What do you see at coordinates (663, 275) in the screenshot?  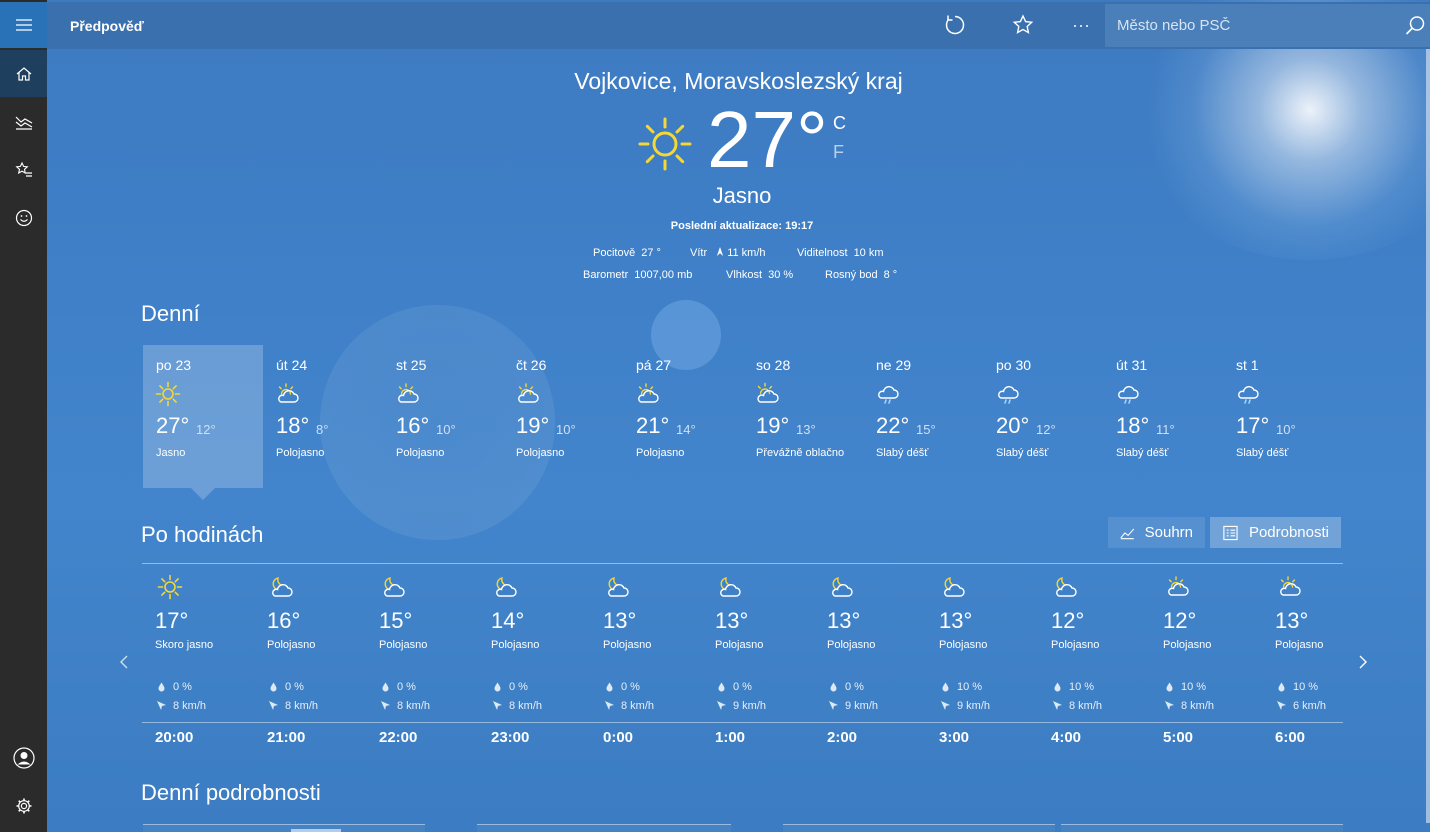 I see `barometer-value: 1007,00 mb` at bounding box center [663, 275].